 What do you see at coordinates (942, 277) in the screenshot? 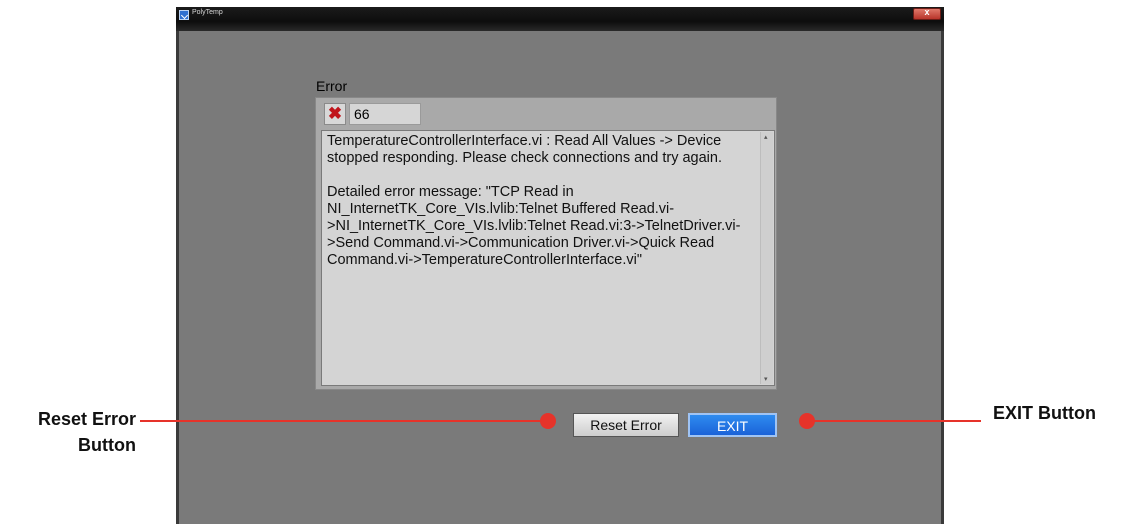
I see `window-frame-right` at bounding box center [942, 277].